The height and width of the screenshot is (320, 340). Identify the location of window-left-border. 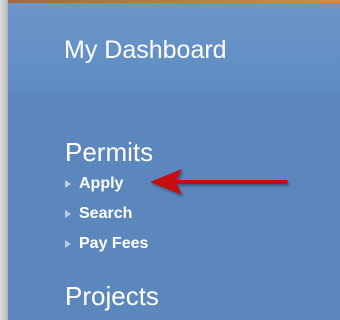
(4, 160).